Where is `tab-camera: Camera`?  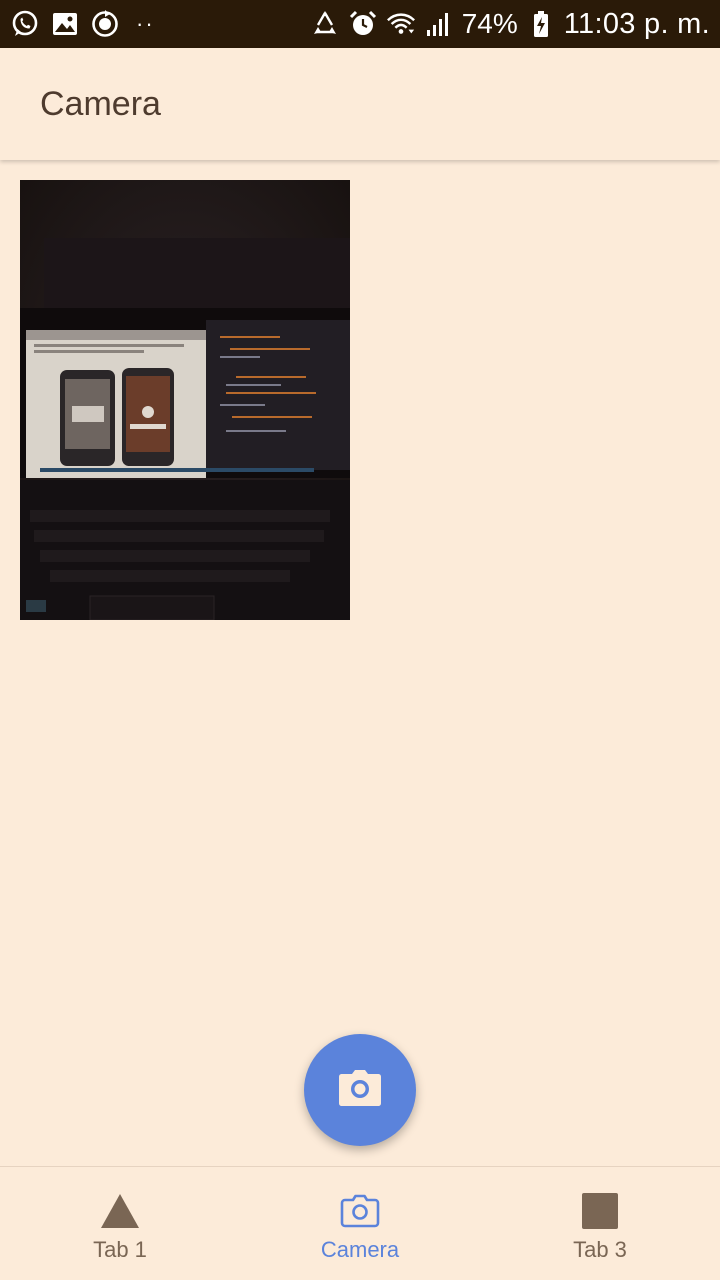
tab-camera: Camera is located at coordinates (360, 1223).